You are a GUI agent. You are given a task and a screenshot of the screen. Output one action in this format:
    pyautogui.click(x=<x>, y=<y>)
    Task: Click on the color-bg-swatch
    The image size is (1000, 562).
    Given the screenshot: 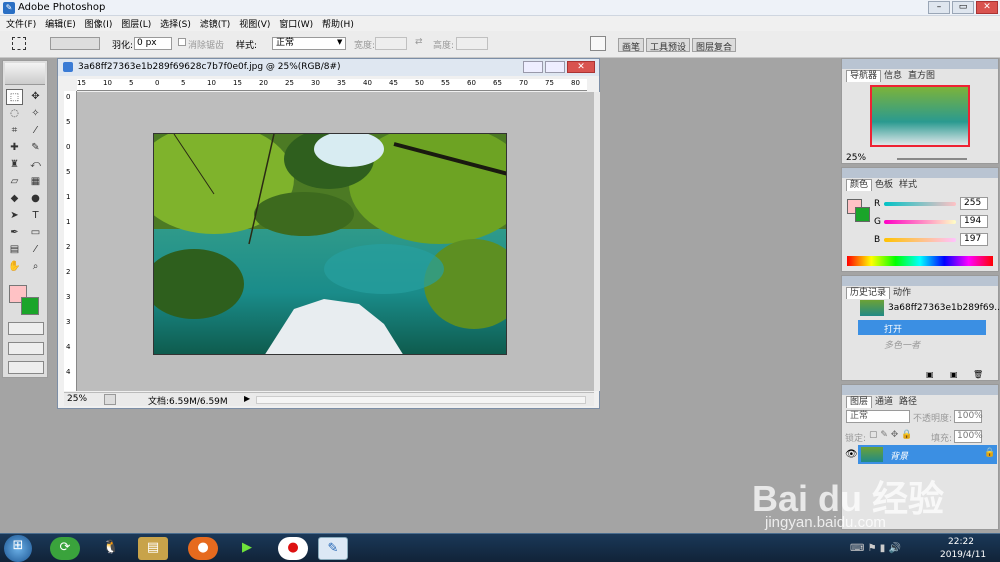 What is the action you would take?
    pyautogui.click(x=862, y=214)
    